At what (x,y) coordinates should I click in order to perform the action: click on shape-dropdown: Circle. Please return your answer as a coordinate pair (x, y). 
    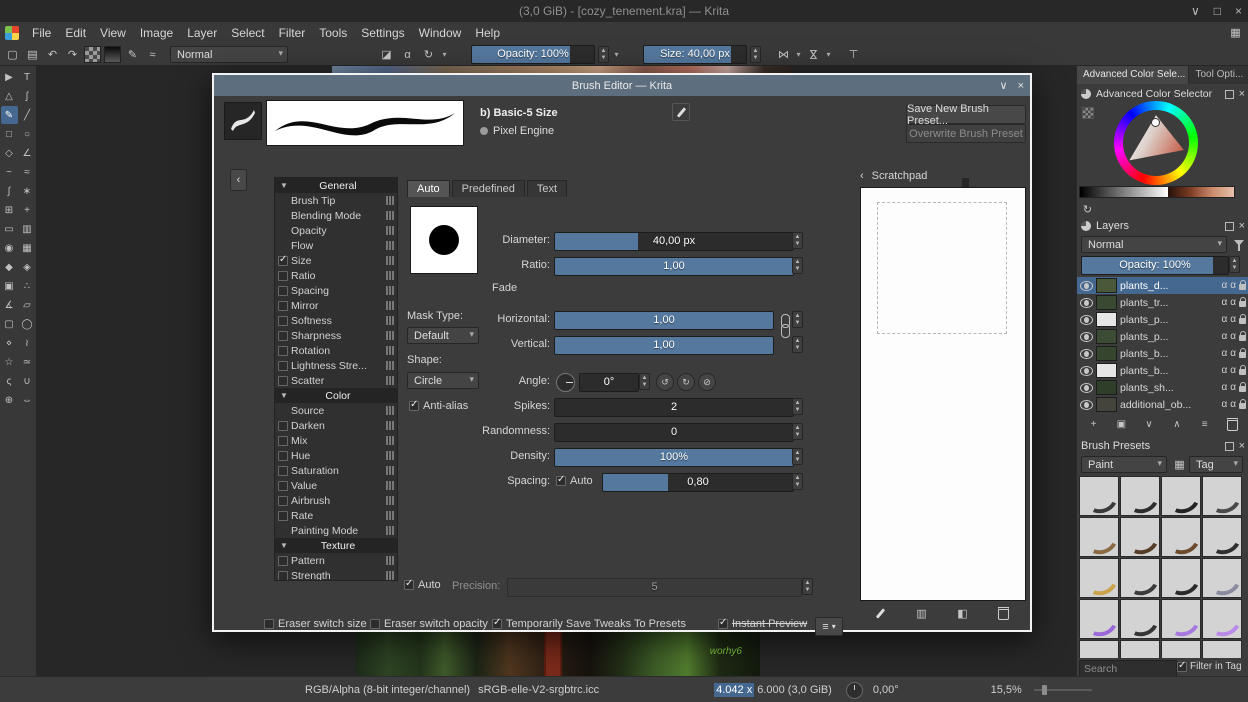
    Looking at the image, I should click on (443, 380).